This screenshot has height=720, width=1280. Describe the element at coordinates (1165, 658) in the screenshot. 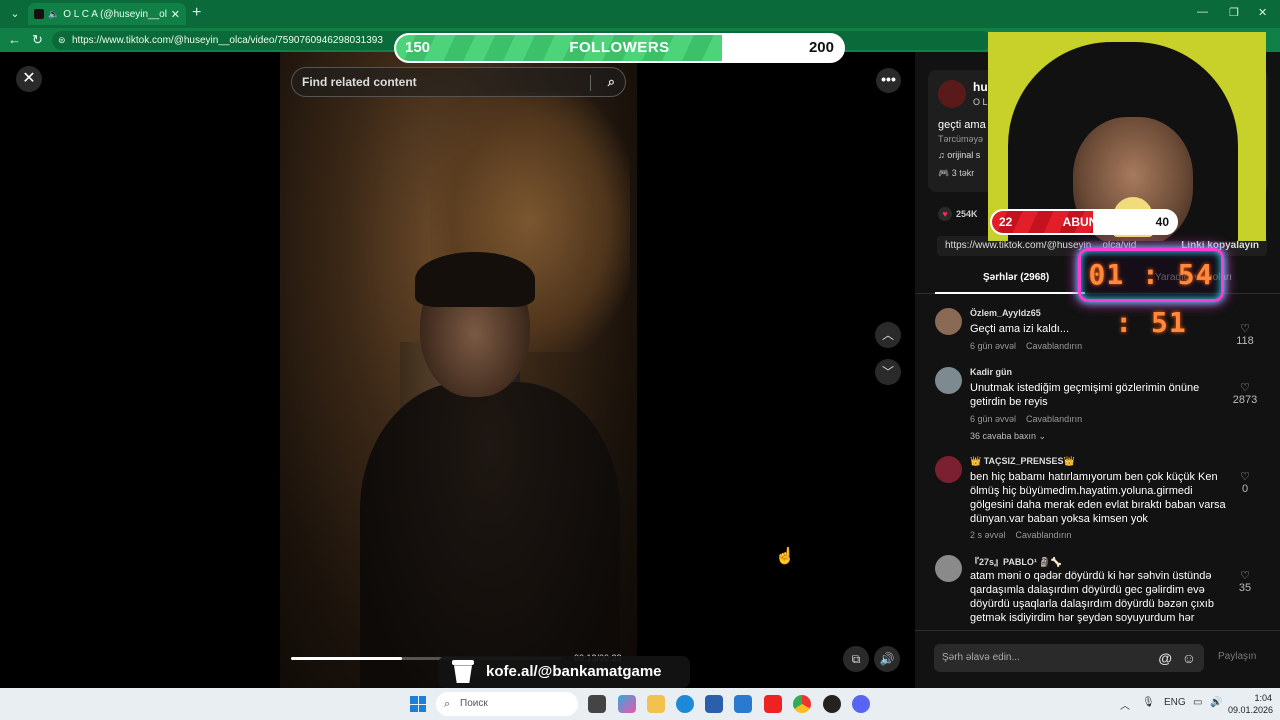

I see `mention-icon: @` at that location.